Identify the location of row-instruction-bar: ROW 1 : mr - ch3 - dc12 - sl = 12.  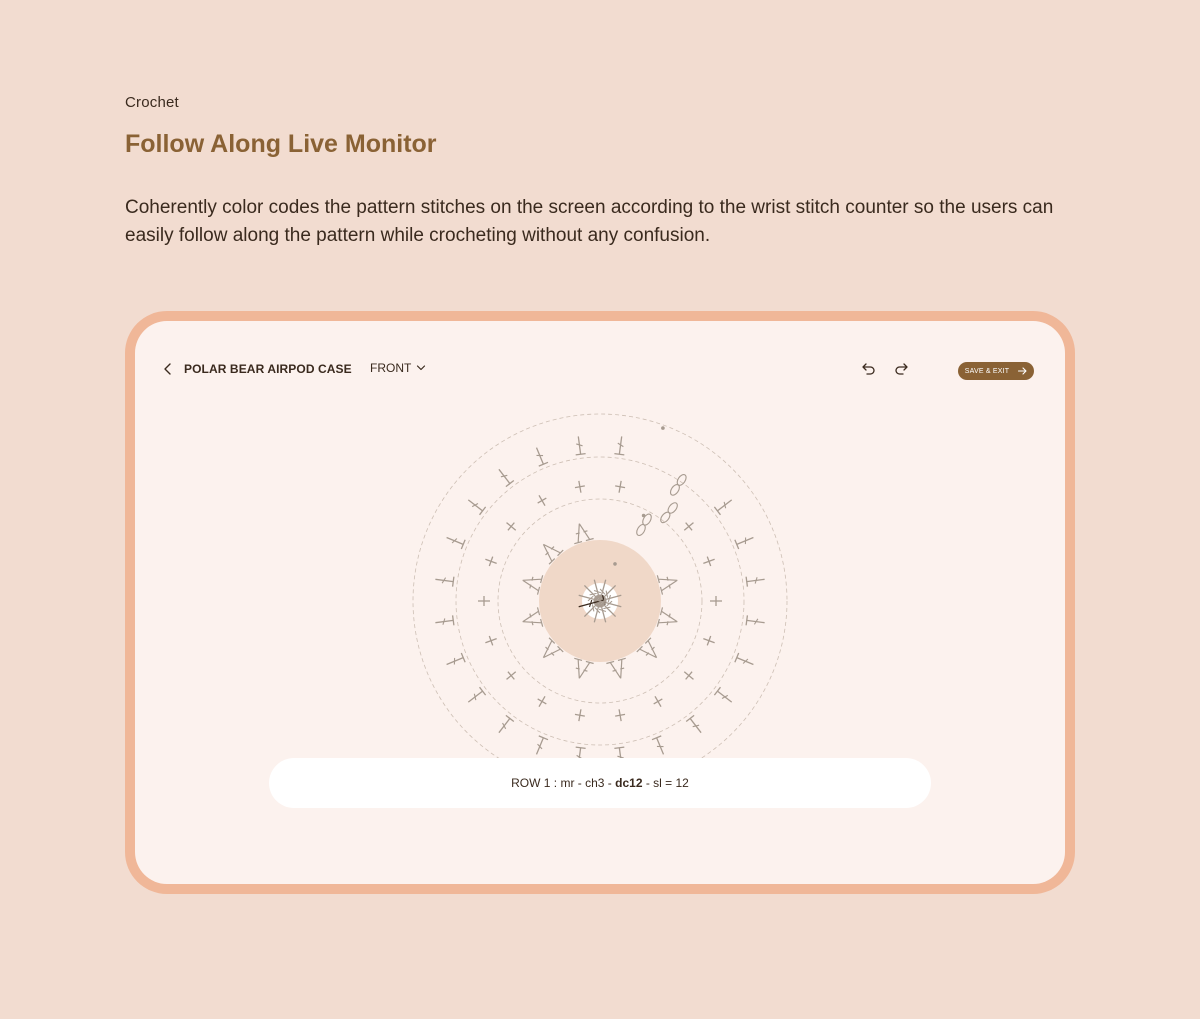
(600, 783).